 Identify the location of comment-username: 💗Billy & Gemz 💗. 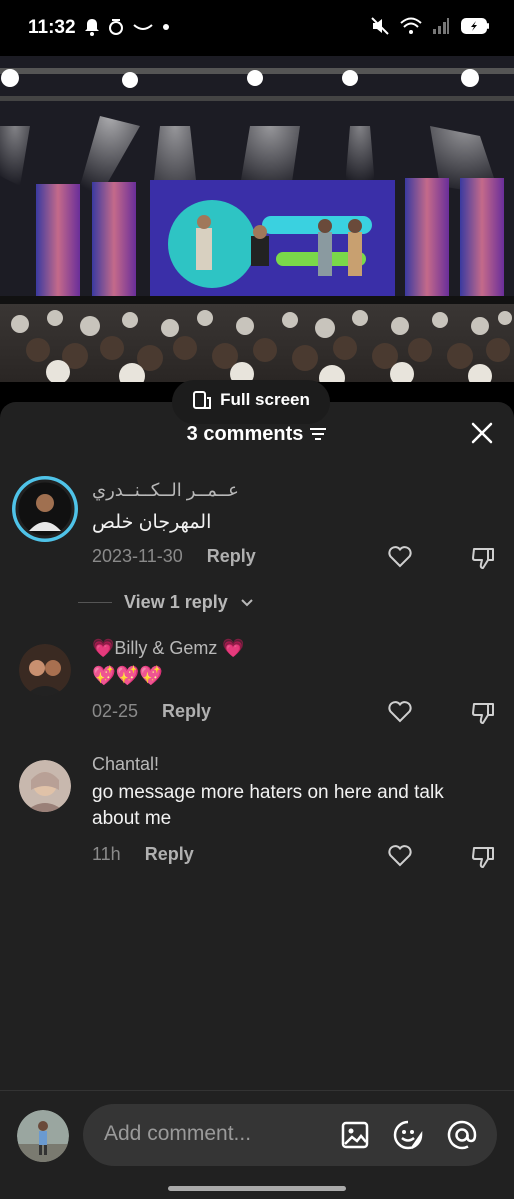
(168, 648).